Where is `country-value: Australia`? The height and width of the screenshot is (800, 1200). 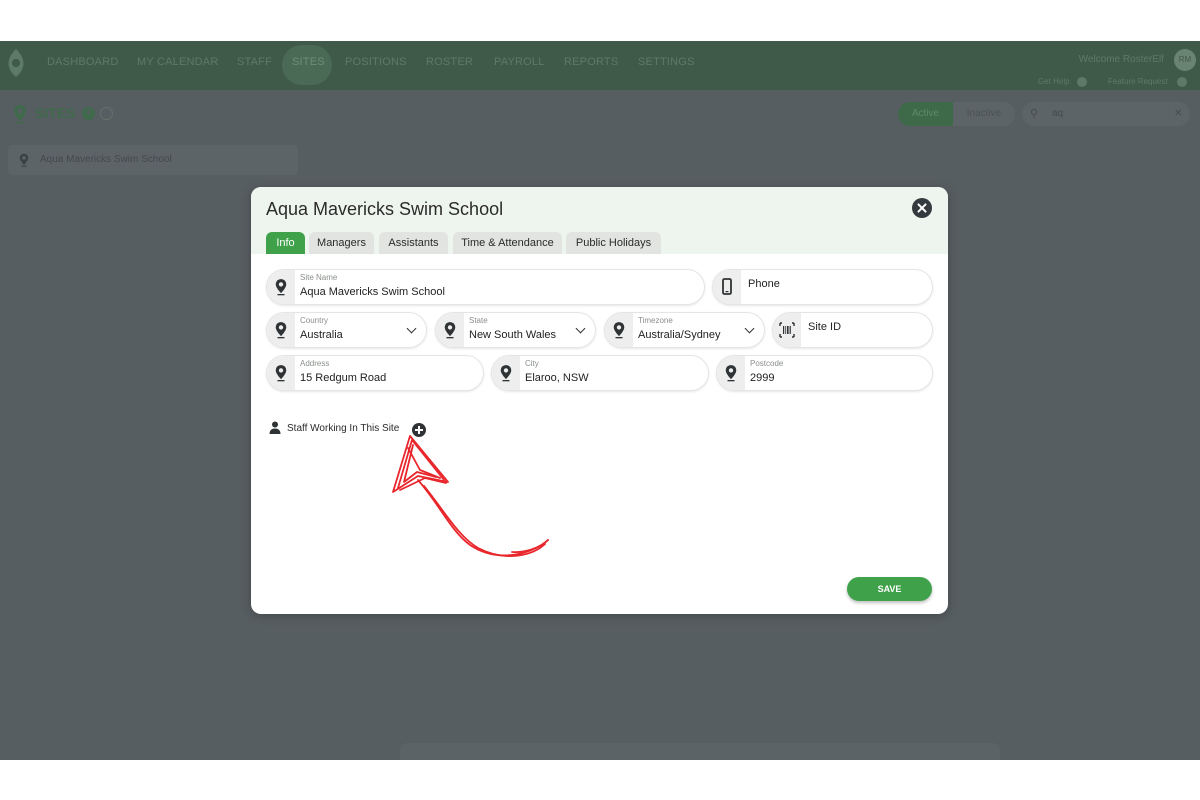
country-value: Australia is located at coordinates (321, 335).